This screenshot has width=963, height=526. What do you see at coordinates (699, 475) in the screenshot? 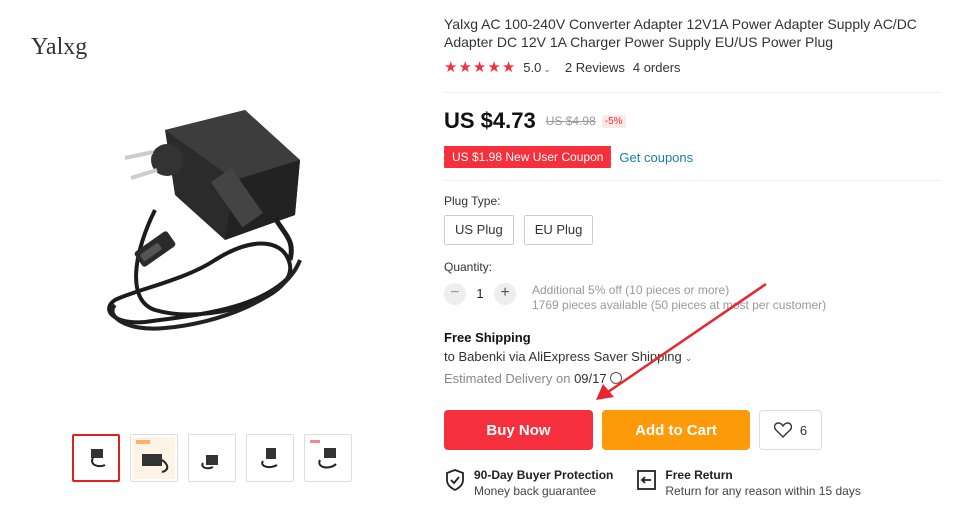
I see `free-return-title: Free Return` at bounding box center [699, 475].